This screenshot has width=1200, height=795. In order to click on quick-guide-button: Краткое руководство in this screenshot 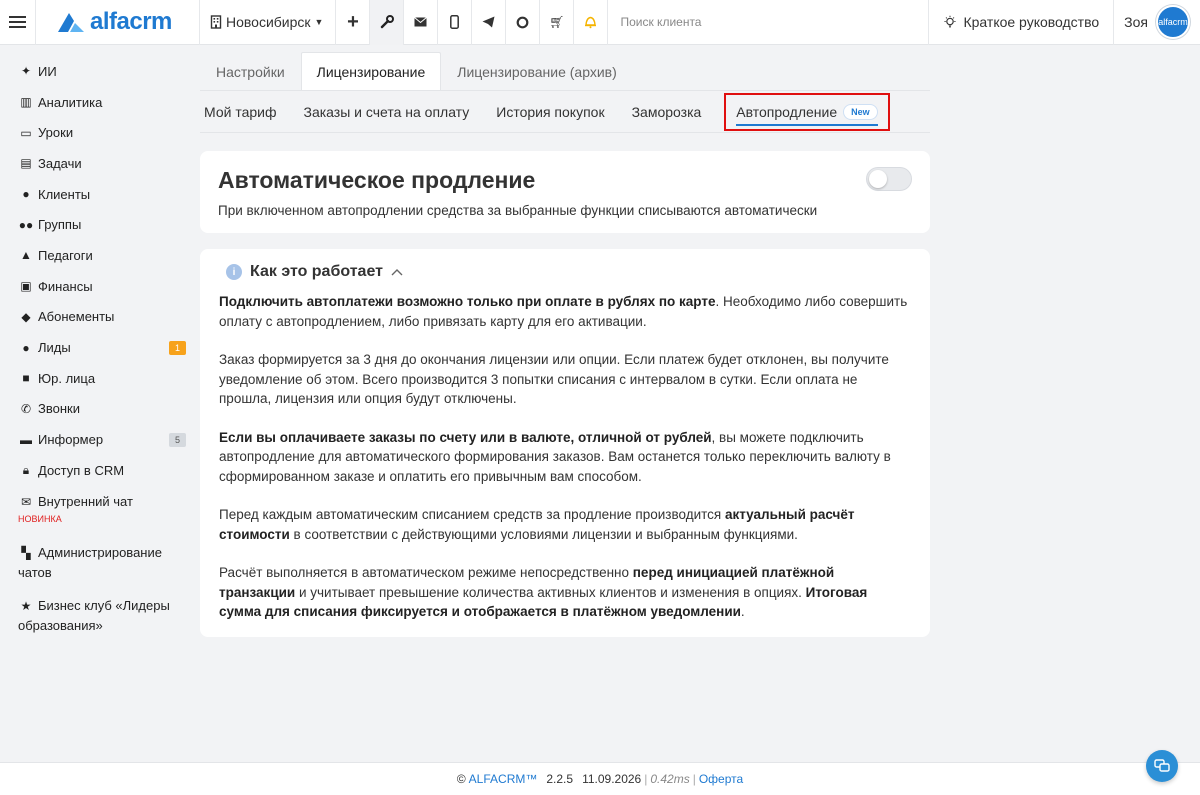, I will do `click(1022, 22)`.